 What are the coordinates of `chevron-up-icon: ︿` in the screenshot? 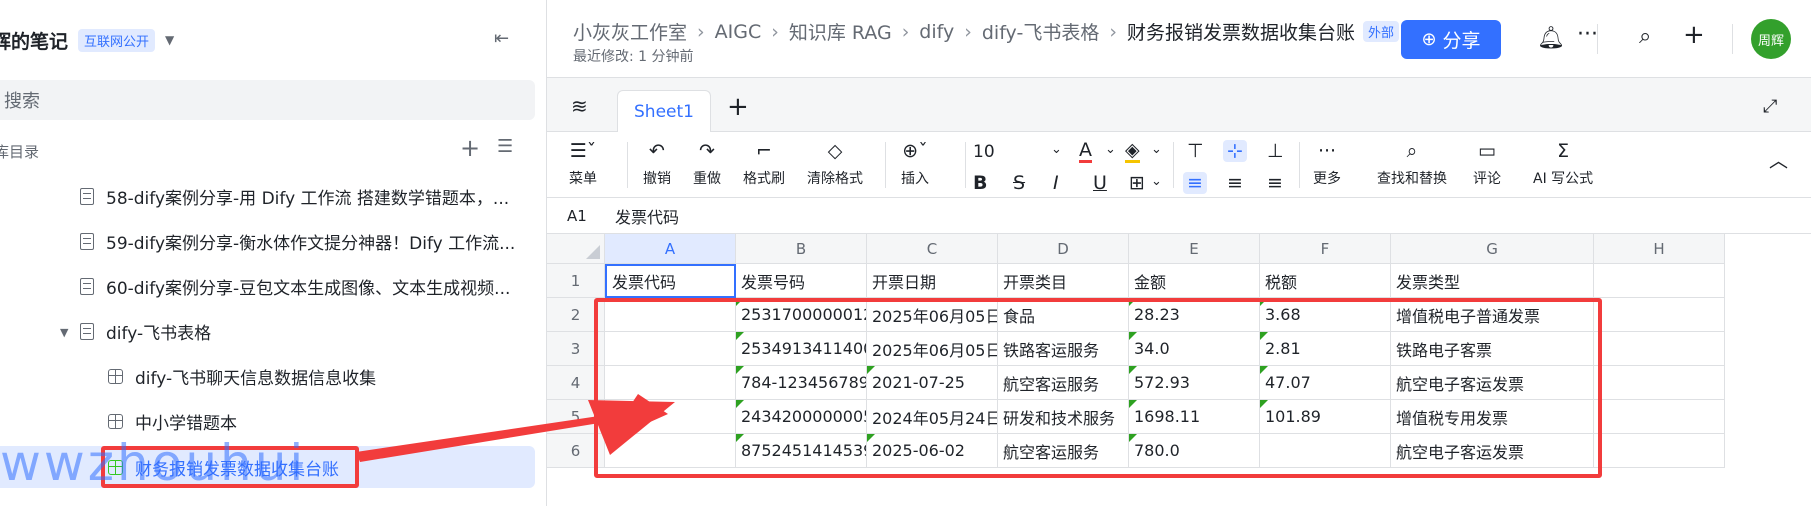 It's located at (1778, 159).